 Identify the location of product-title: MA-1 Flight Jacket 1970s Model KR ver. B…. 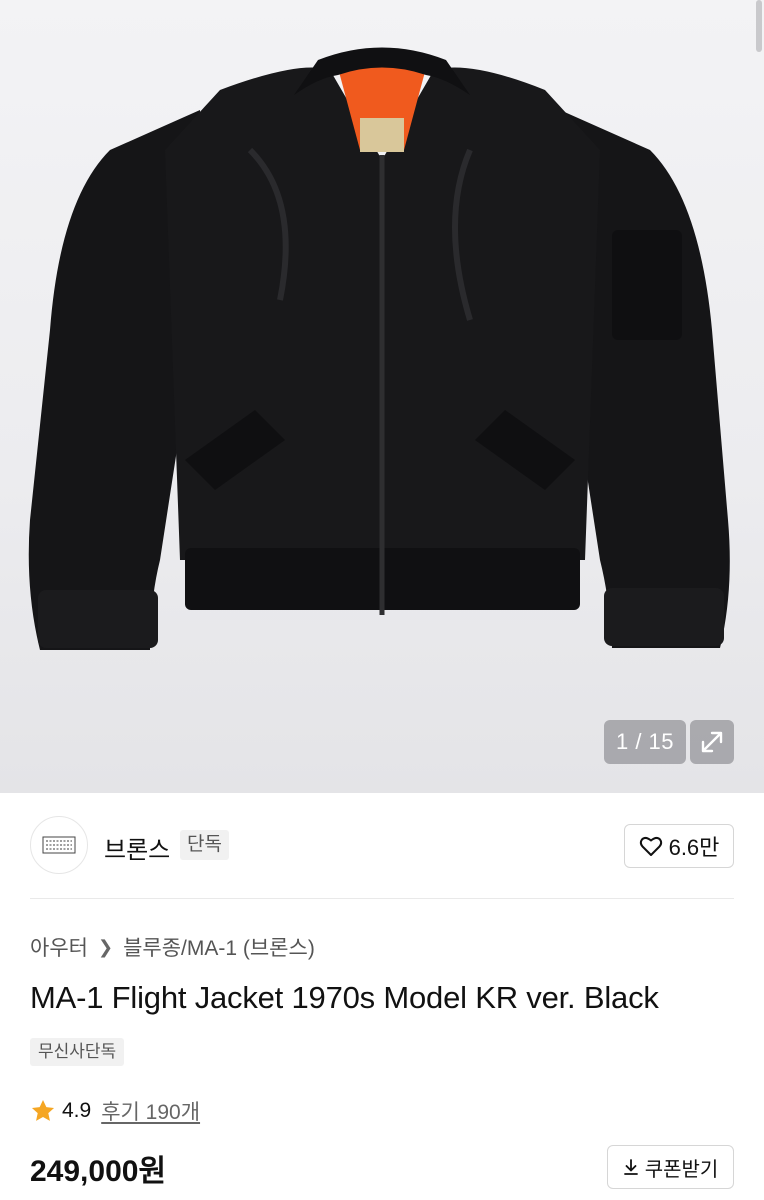
(344, 997).